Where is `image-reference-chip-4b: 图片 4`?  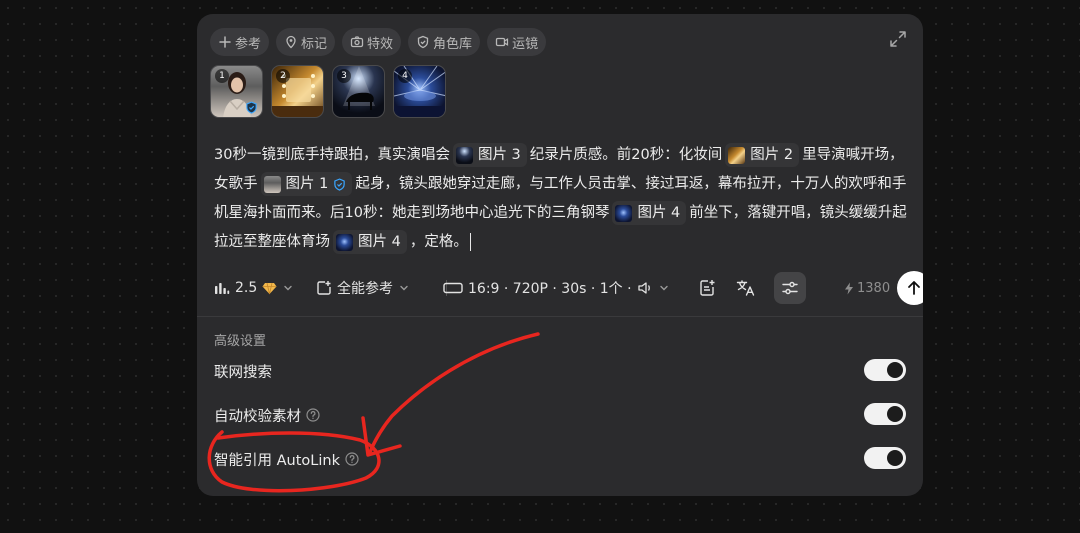
image-reference-chip-4b: 图片 4 is located at coordinates (370, 242).